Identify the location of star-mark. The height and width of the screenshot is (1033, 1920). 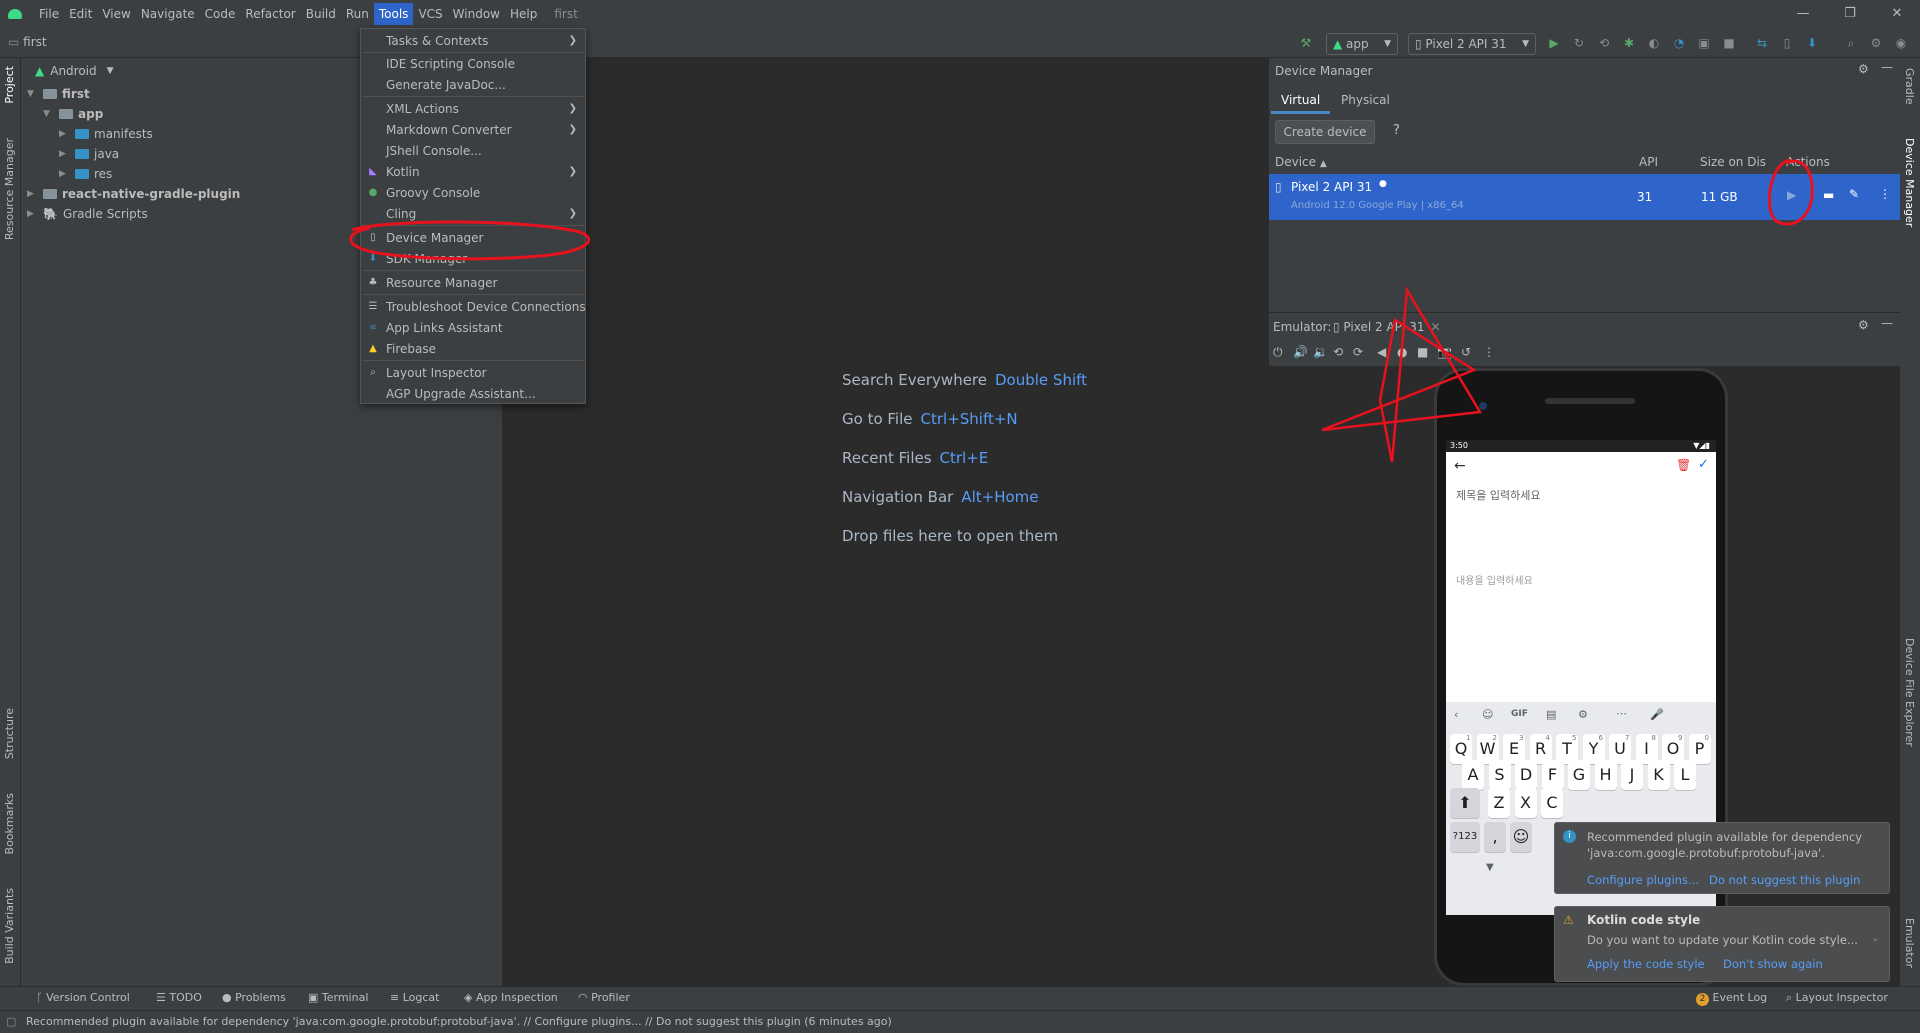
(1402, 374).